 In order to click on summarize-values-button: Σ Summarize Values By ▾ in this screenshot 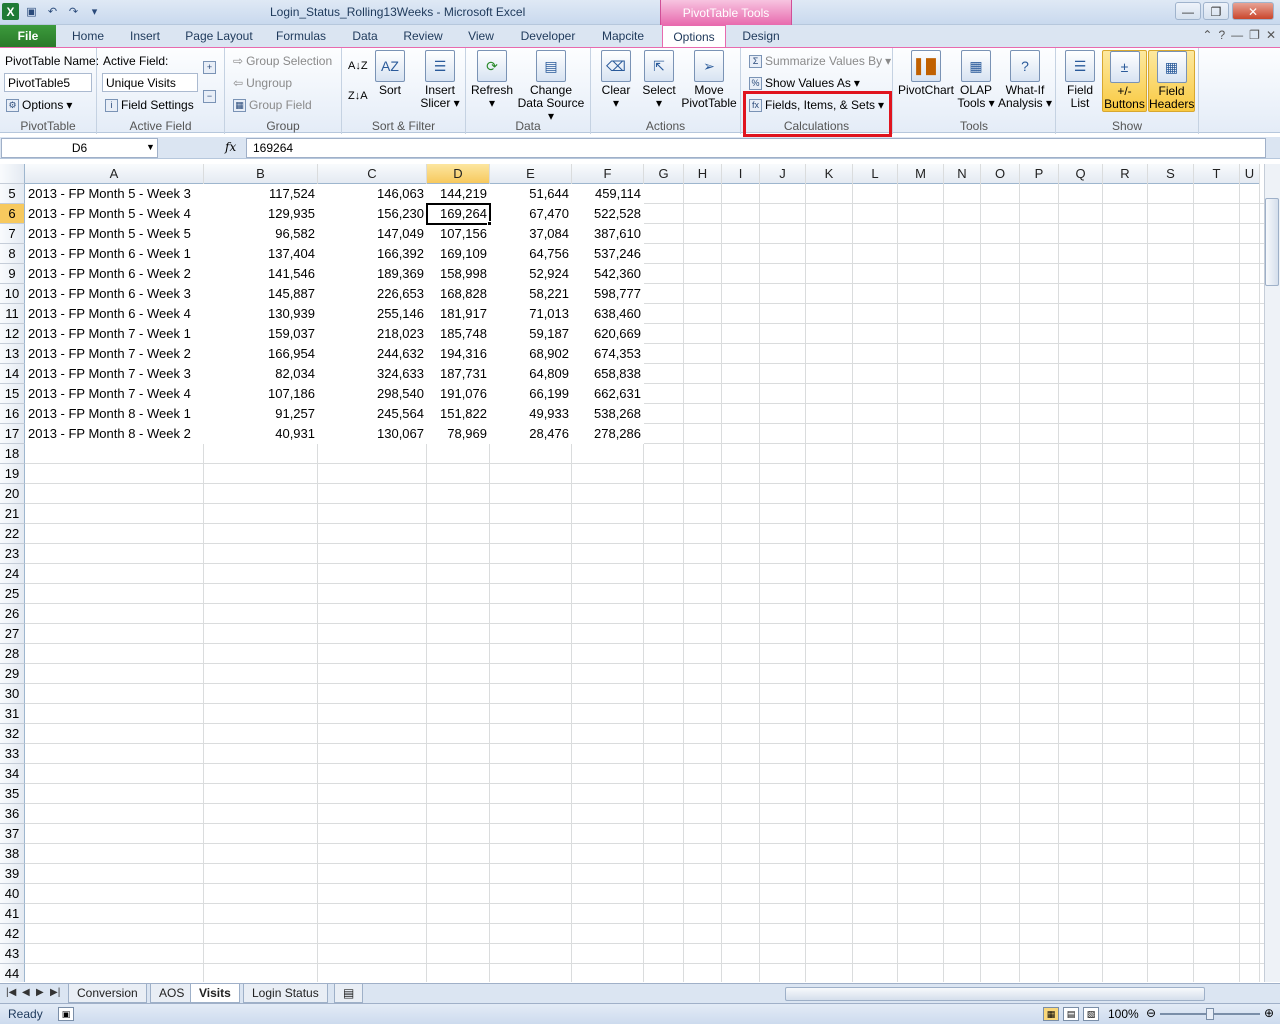, I will do `click(820, 61)`.